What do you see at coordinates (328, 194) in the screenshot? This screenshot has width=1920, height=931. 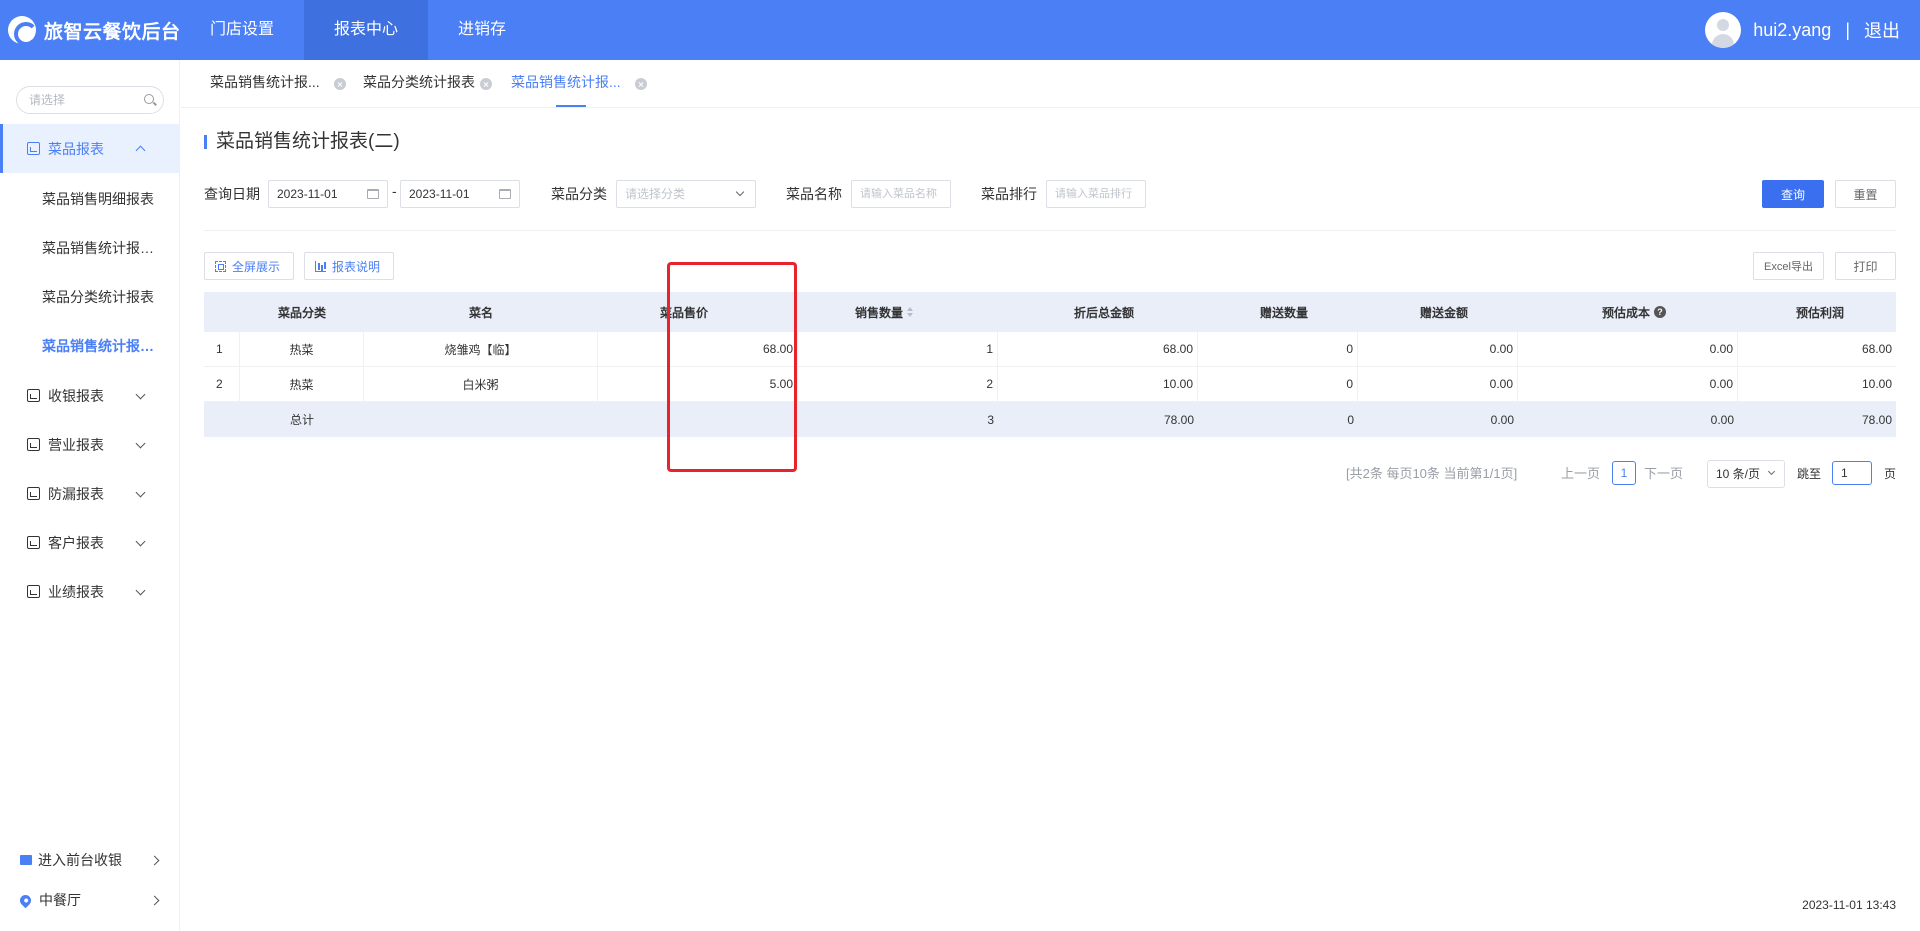 I see `date-start-input: 2023-11-01` at bounding box center [328, 194].